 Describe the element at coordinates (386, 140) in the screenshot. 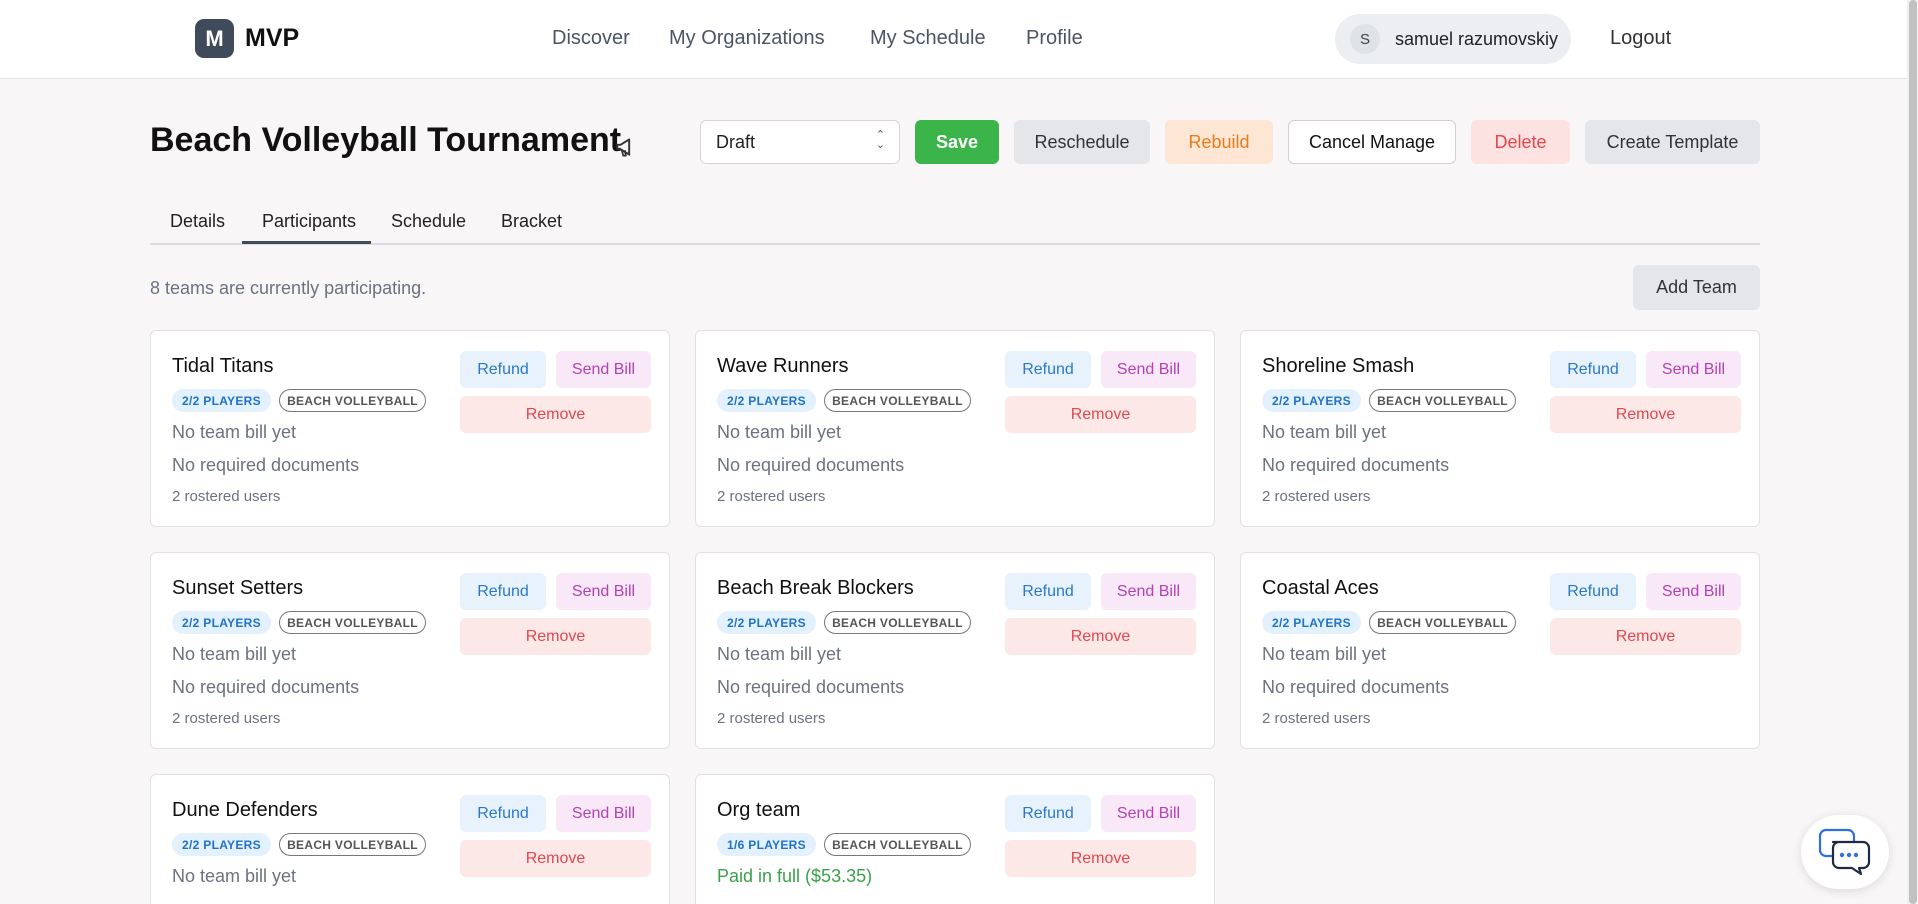

I see `page-title: Beach Volleyball Tournament` at that location.